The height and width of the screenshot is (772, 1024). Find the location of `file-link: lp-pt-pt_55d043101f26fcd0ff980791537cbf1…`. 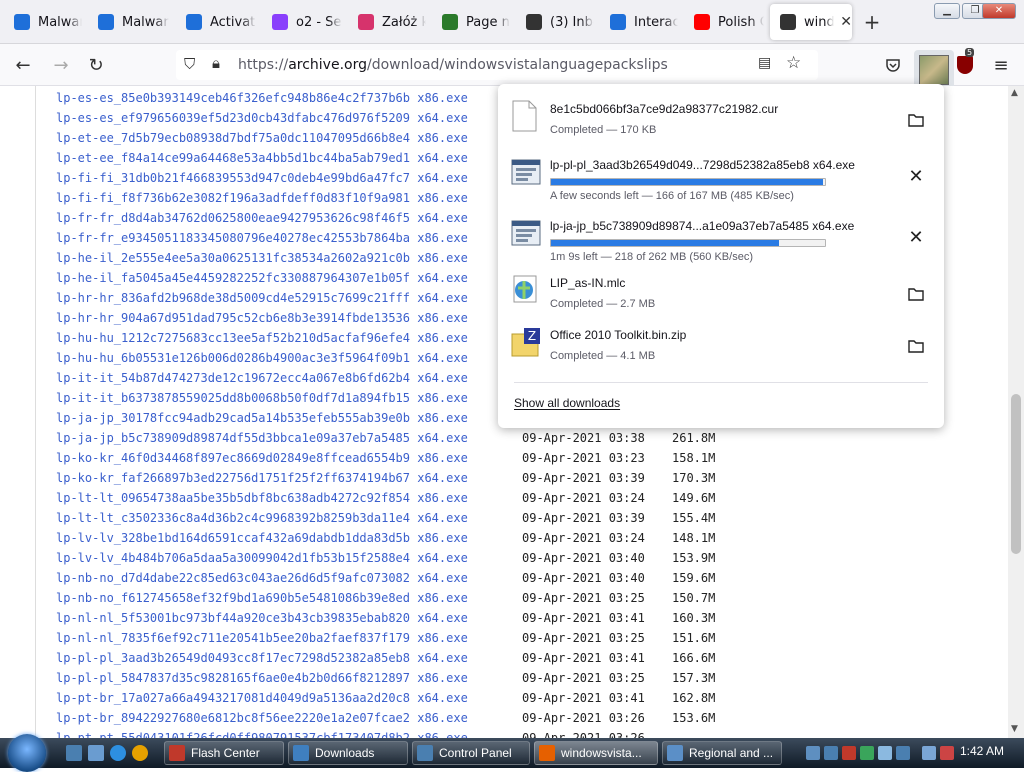

file-link: lp-pt-pt_55d043101f26fcd0ff980791537cbf1… is located at coordinates (289, 733).